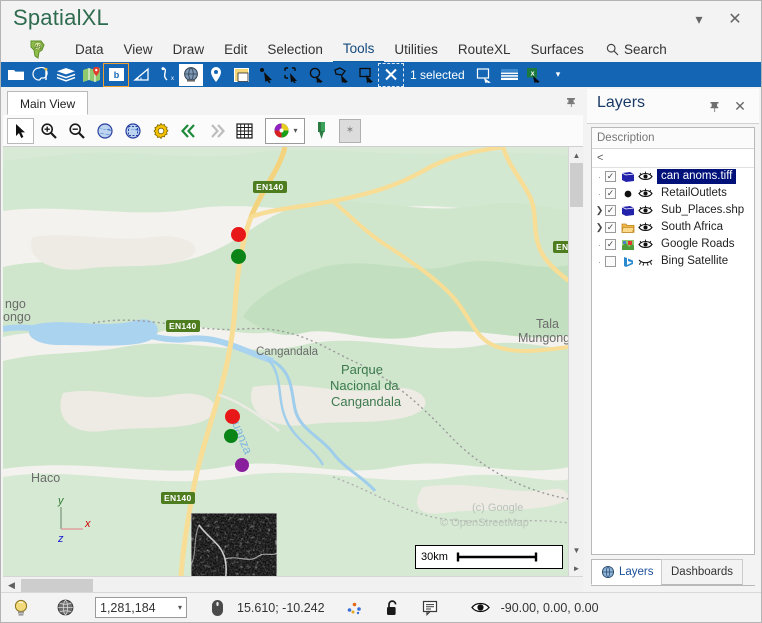 Image resolution: width=762 pixels, height=623 pixels. I want to click on message-icon, so click(431, 607).